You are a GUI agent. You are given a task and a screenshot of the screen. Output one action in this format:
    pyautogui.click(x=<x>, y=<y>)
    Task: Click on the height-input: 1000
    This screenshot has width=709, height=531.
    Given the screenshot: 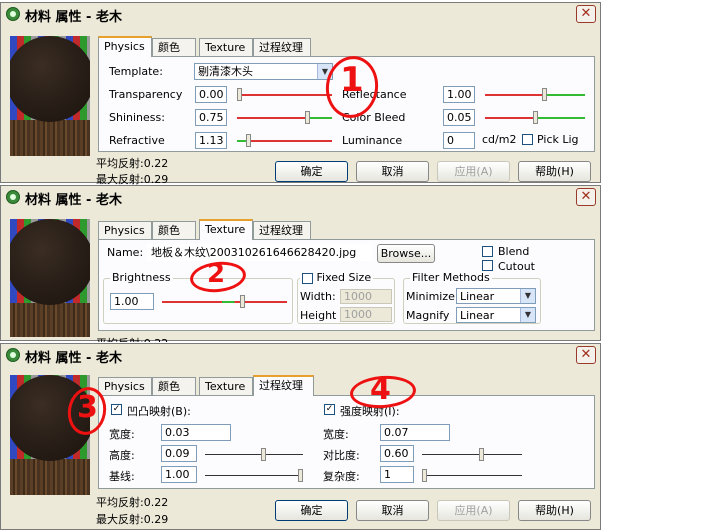 What is the action you would take?
    pyautogui.click(x=366, y=314)
    